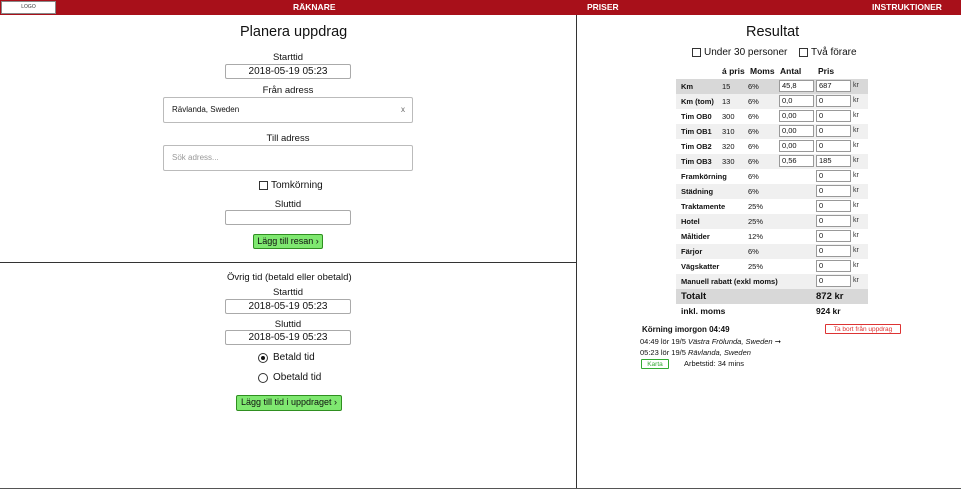  What do you see at coordinates (288, 262) in the screenshot?
I see `horizontal-divider` at bounding box center [288, 262].